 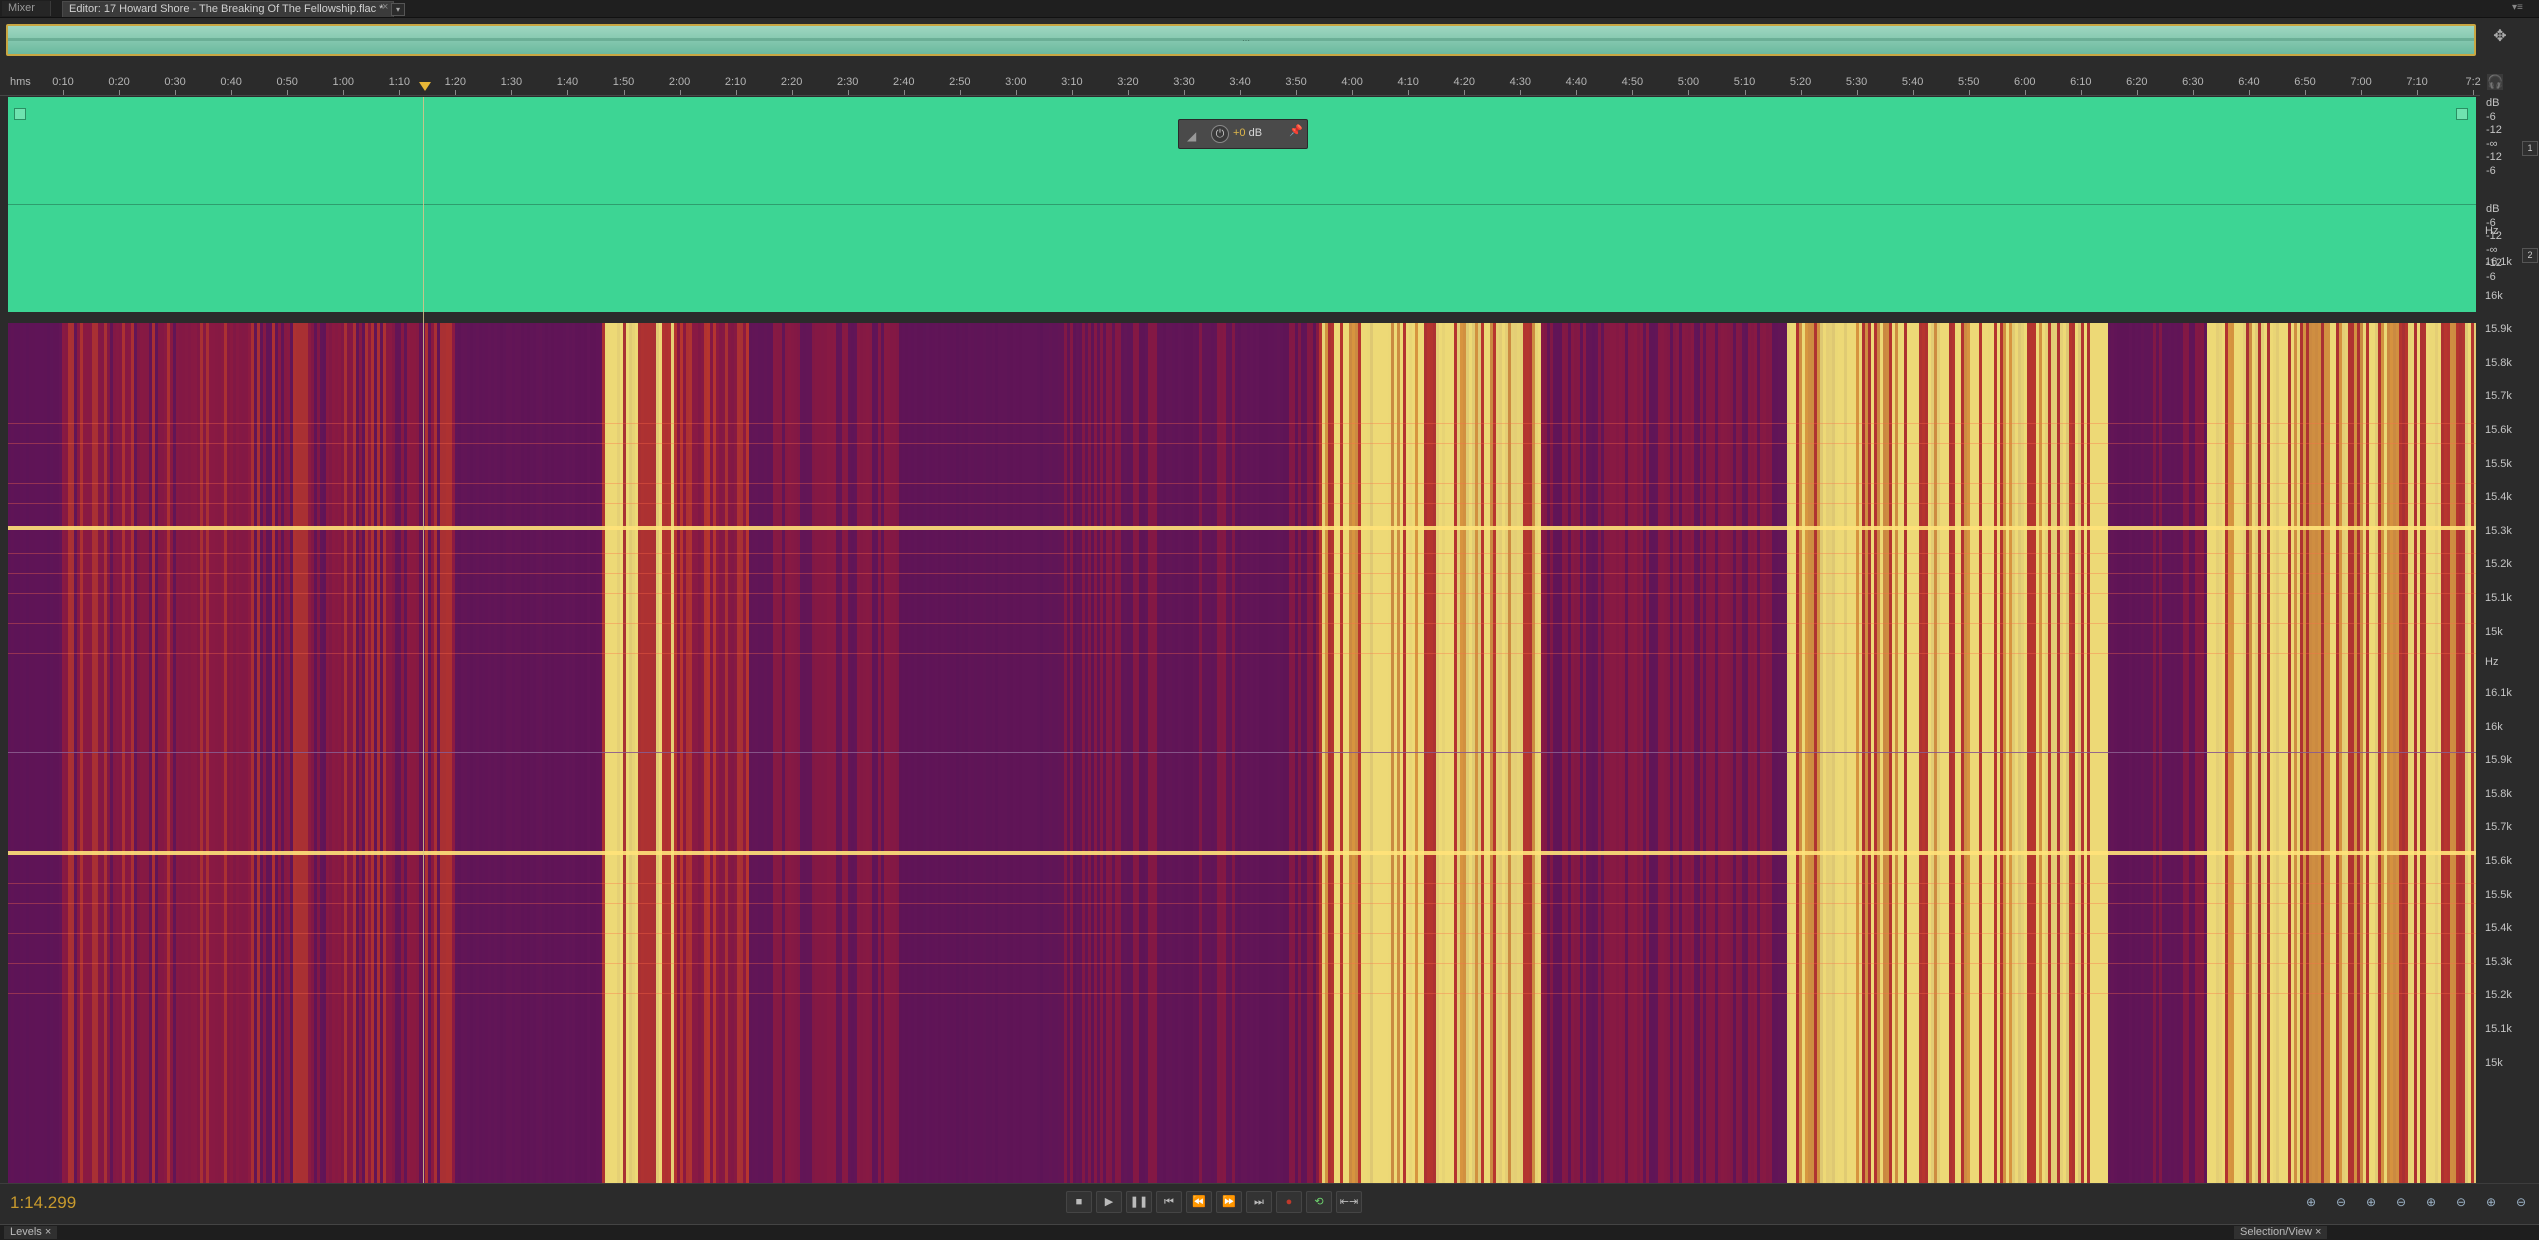 I want to click on ruler-tick-label: 4:40, so click(x=1576, y=82).